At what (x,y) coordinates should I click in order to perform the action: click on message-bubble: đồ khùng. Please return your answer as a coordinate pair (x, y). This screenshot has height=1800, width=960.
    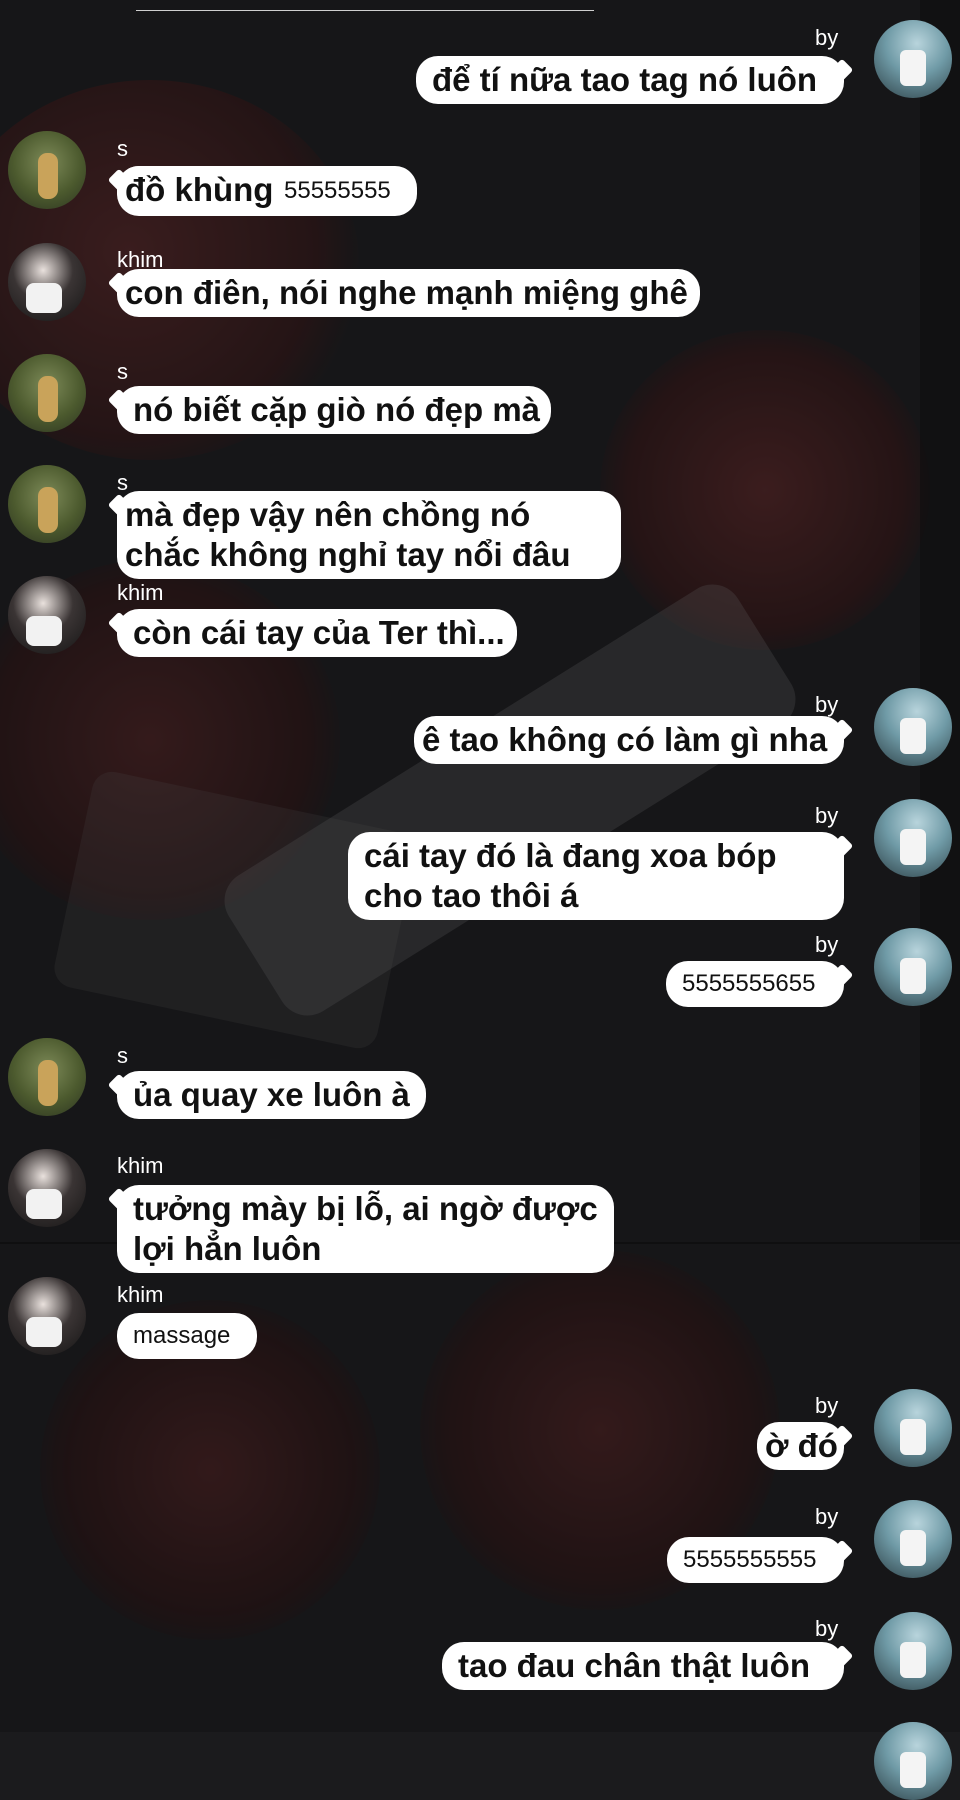
    Looking at the image, I should click on (200, 190).